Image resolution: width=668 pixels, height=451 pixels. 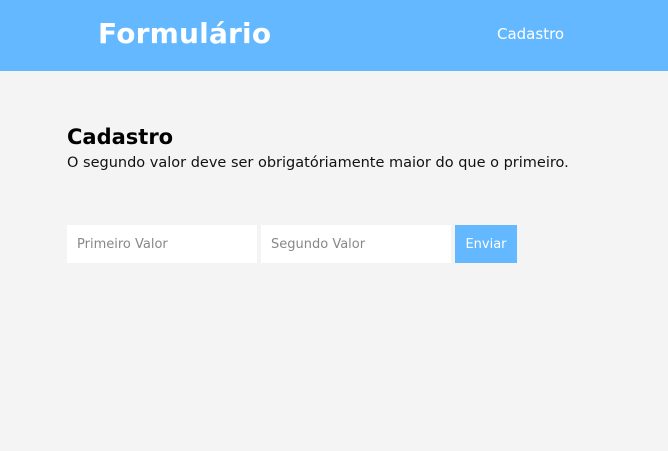 What do you see at coordinates (162, 244) in the screenshot?
I see `first-value-input` at bounding box center [162, 244].